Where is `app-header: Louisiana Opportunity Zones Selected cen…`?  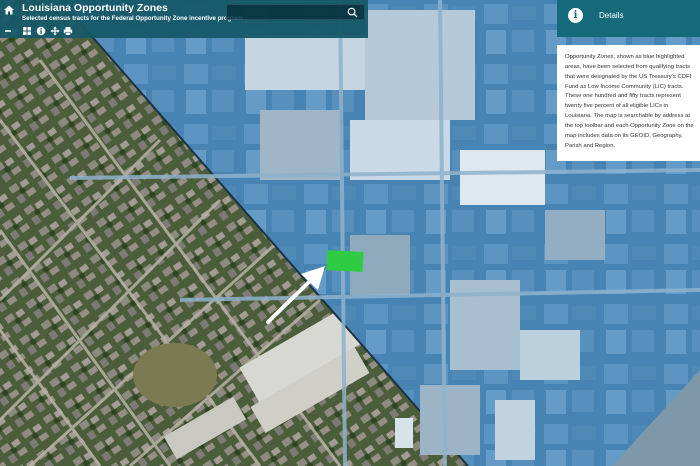 app-header: Louisiana Opportunity Zones Selected cen… is located at coordinates (184, 19).